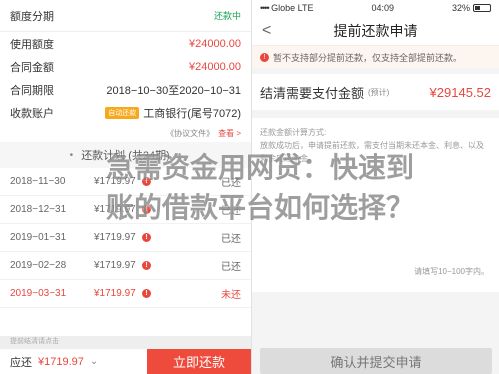 This screenshot has width=499, height=374. Describe the element at coordinates (125, 16) in the screenshot. I see `installment-header: 额度分期 还款中` at that location.